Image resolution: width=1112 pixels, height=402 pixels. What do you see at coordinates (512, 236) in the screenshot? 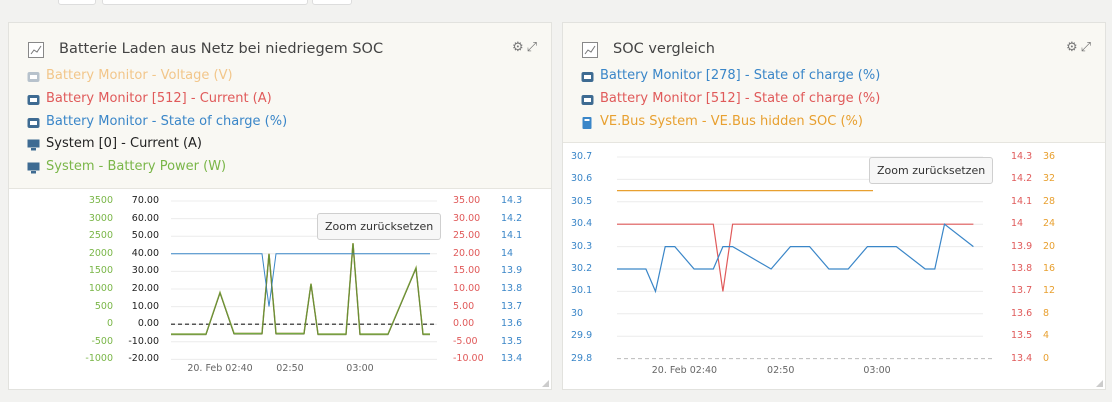
I see `y-tick-voltage: 14.1` at bounding box center [512, 236].